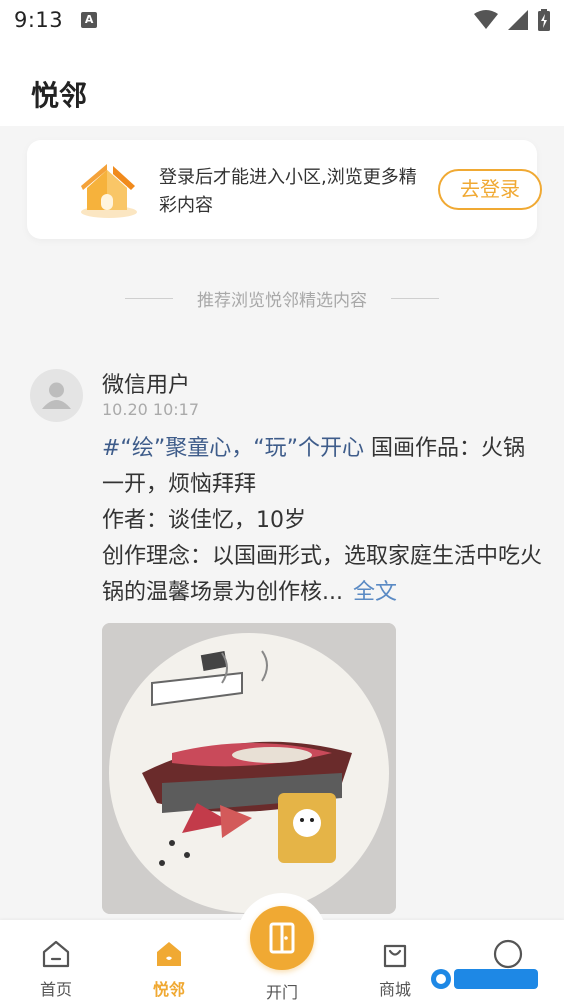 This screenshot has width=564, height=1004. I want to click on shopping-bag-icon, so click(395, 956).